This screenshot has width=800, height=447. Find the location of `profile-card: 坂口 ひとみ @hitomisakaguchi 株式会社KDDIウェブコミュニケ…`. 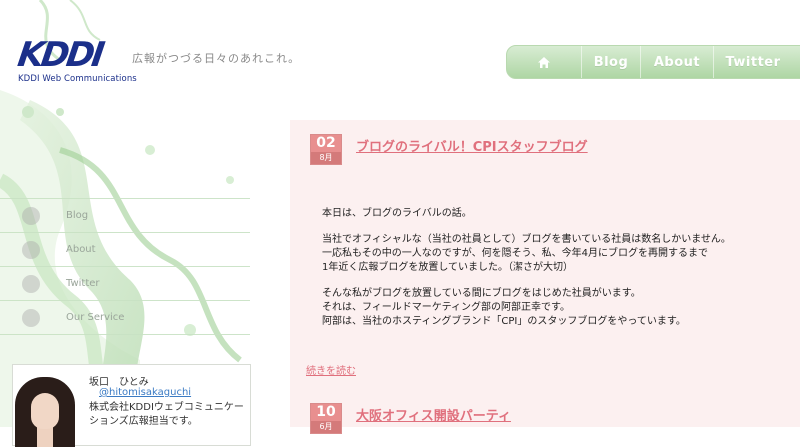

profile-card: 坂口 ひとみ @hitomisakaguchi 株式会社KDDIウェブコミュニケ… is located at coordinates (131, 405).